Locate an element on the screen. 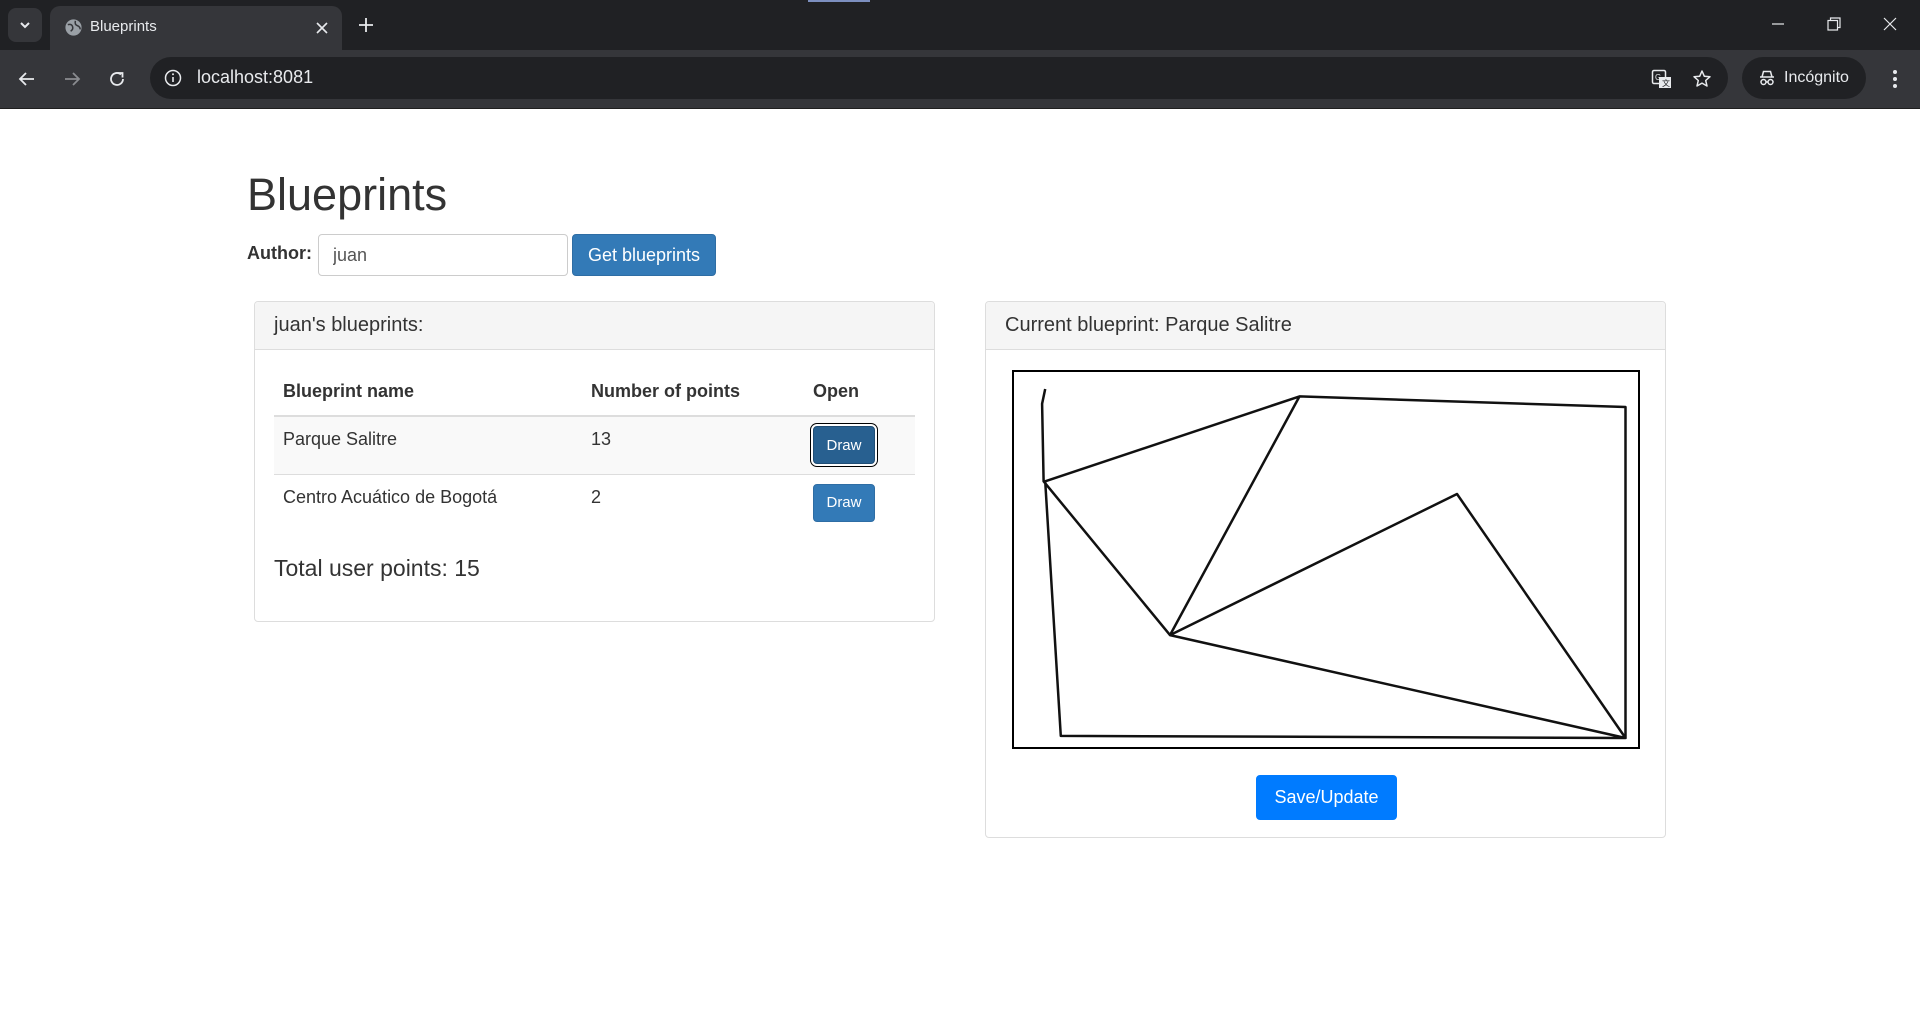 This screenshot has width=1920, height=1028. tab-close-button is located at coordinates (322, 28).